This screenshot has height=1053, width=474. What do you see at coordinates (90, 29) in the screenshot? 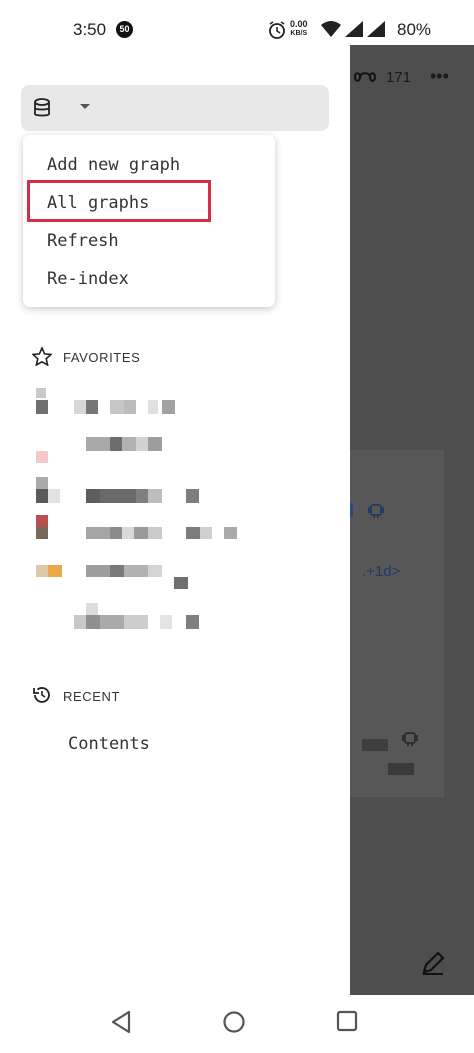
I see `status-time: 3:50` at bounding box center [90, 29].